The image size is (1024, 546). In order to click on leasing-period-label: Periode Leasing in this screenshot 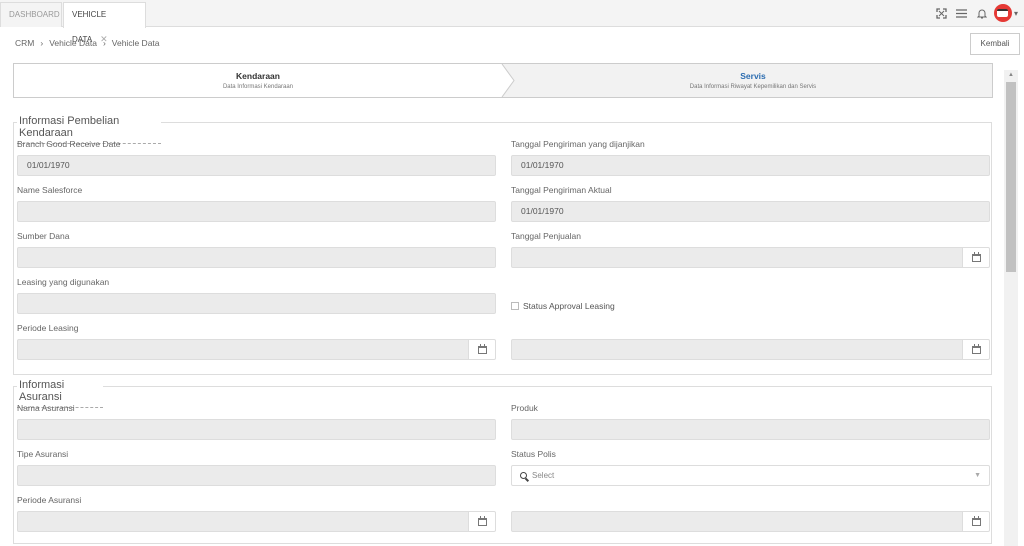, I will do `click(48, 328)`.